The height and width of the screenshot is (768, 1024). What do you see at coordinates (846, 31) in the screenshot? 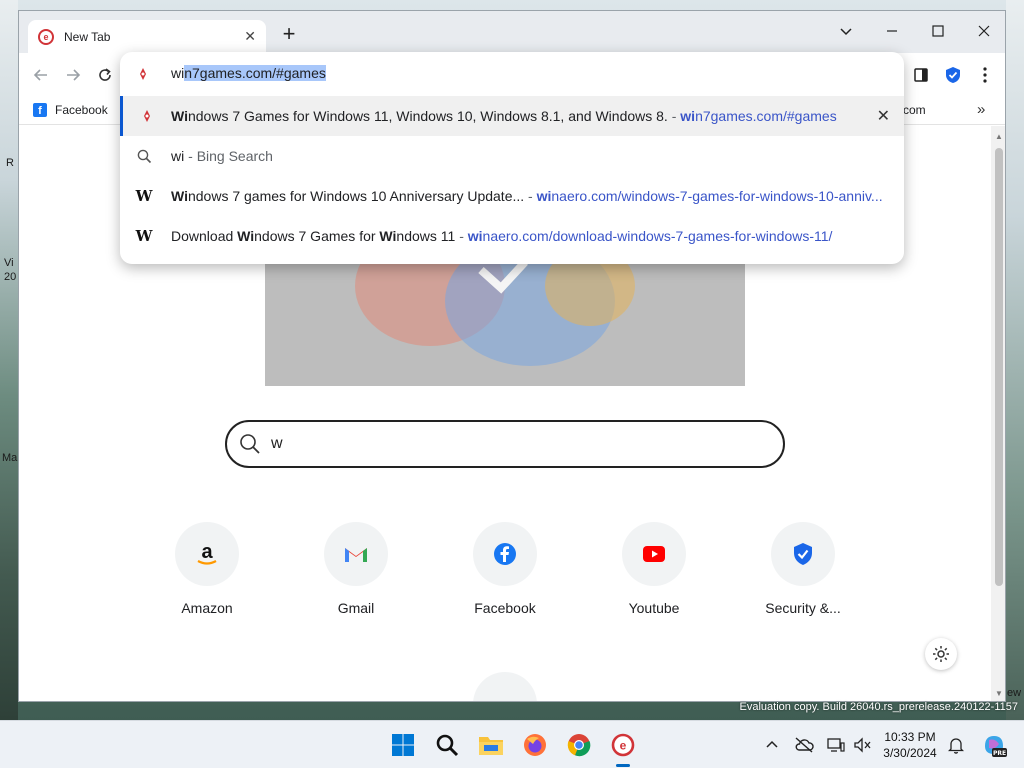
I see `tab-search-chevron-icon` at bounding box center [846, 31].